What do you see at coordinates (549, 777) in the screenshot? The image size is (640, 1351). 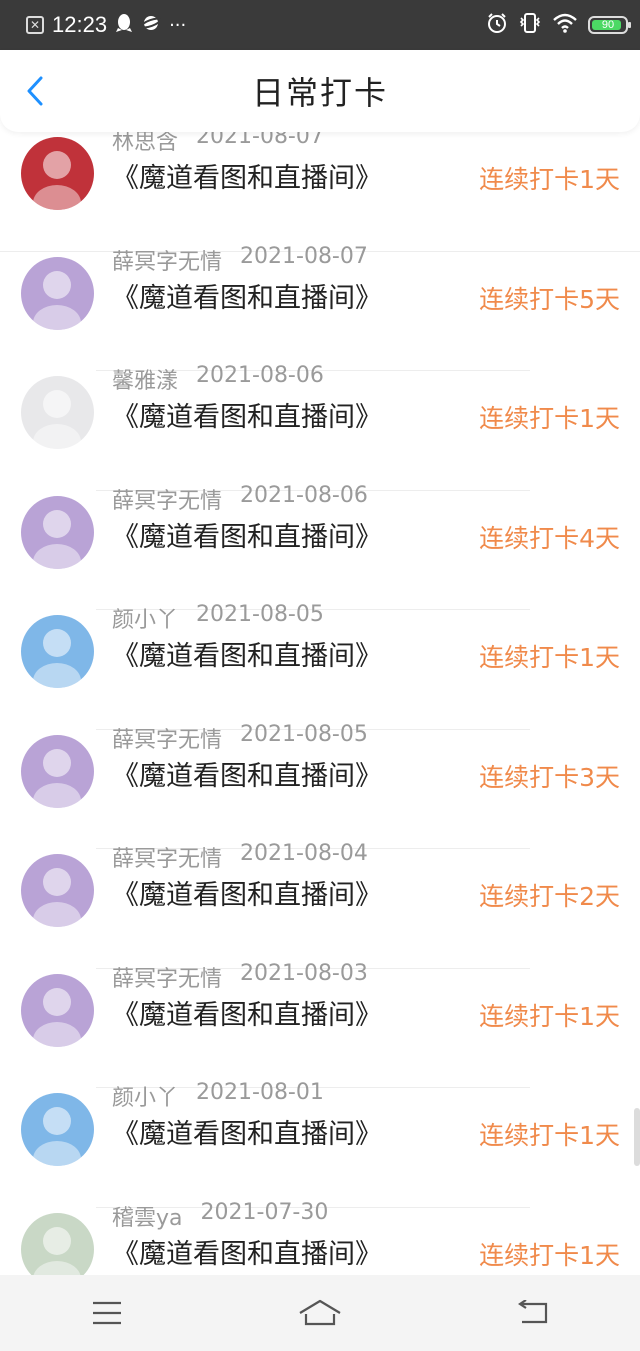 I see `streak-badge: 连续打卡3天` at bounding box center [549, 777].